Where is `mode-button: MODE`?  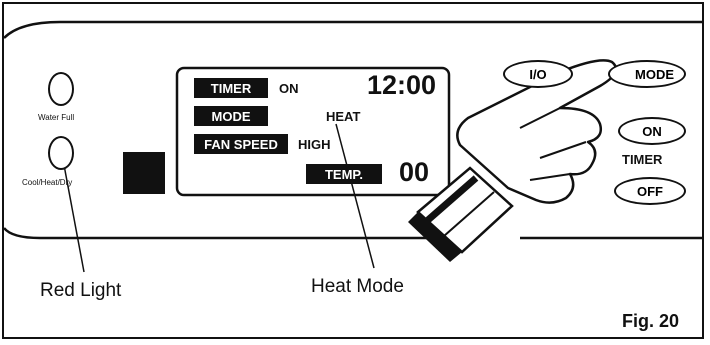 mode-button: MODE is located at coordinates (647, 74).